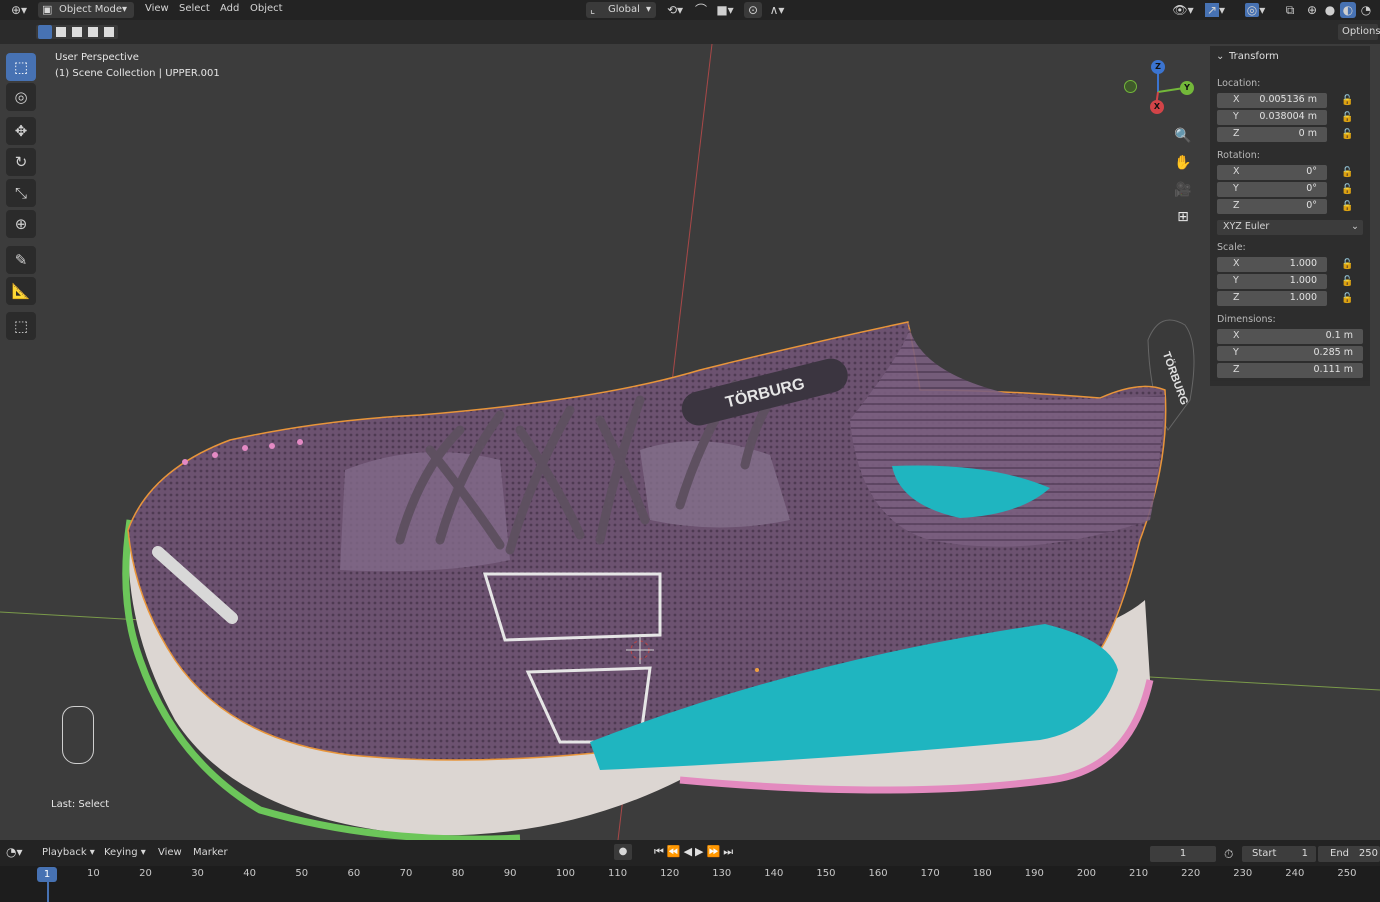 Image resolution: width=1380 pixels, height=902 pixels. Describe the element at coordinates (1368, 853) in the screenshot. I see `end-value: 250` at that location.